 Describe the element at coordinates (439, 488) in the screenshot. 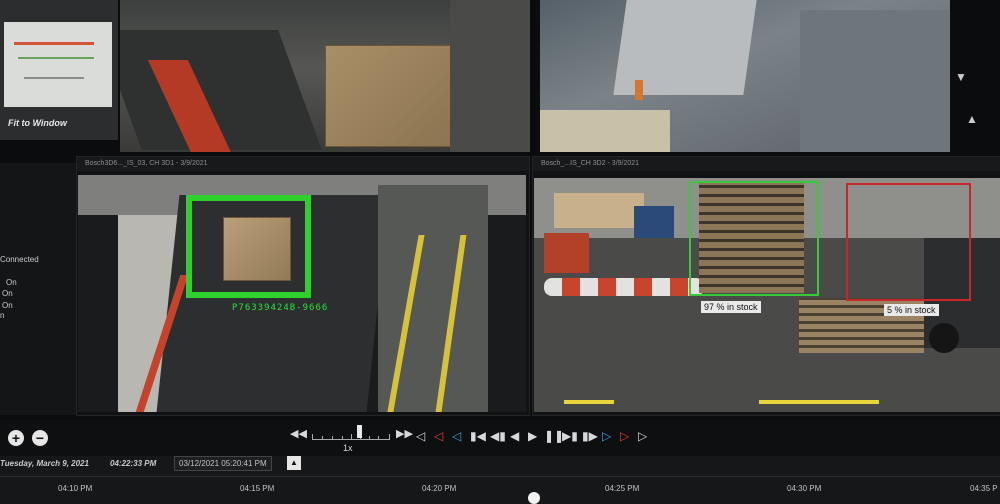

I see `timeline-tick: 04:20 PM` at that location.